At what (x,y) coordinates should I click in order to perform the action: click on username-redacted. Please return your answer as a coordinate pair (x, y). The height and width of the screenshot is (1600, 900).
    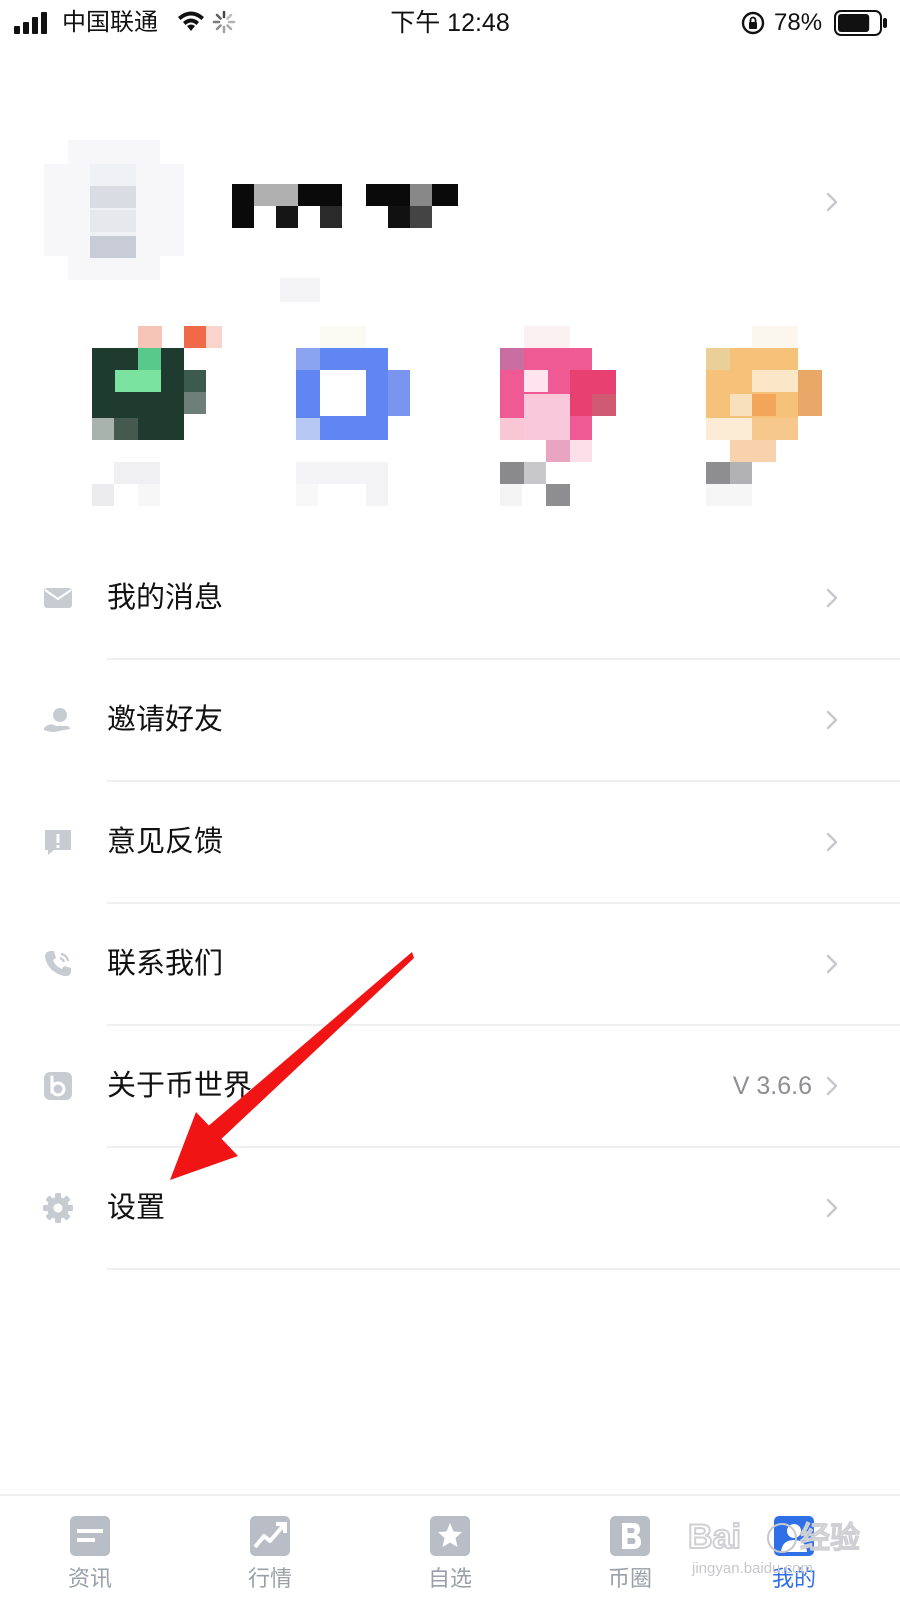
    Looking at the image, I should click on (345, 206).